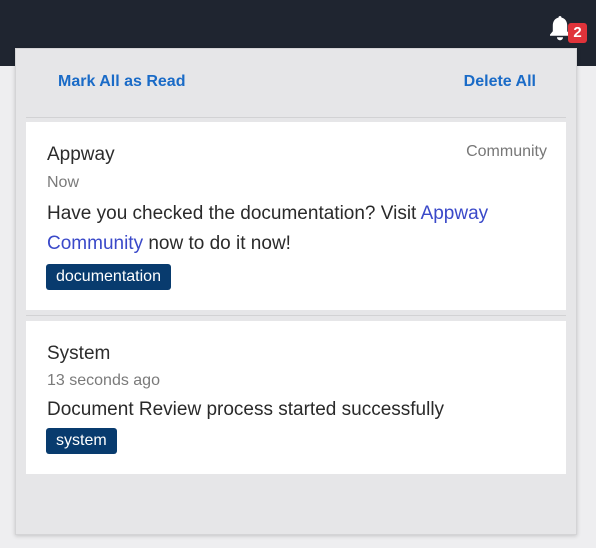 The image size is (596, 548). Describe the element at coordinates (500, 82) in the screenshot. I see `delete-all-button: Delete All` at that location.